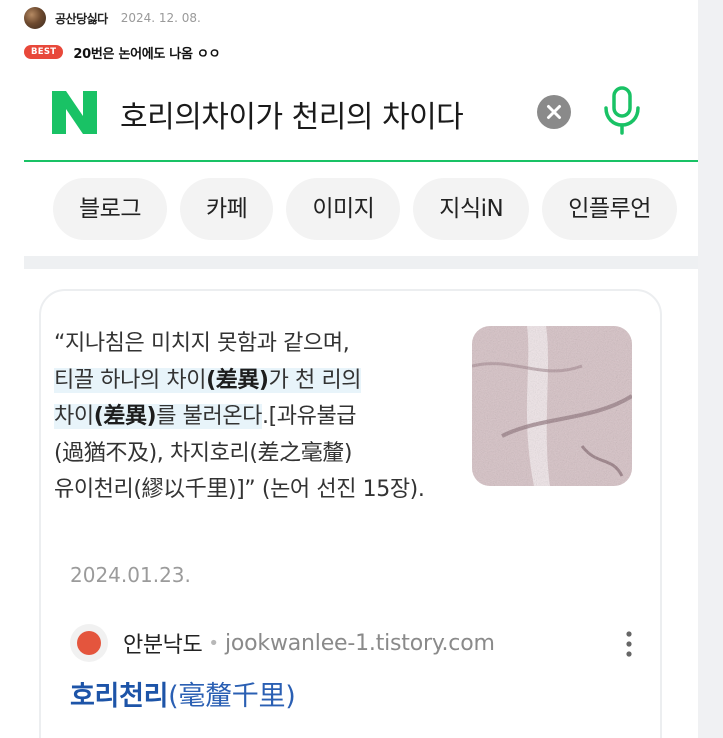  What do you see at coordinates (163, 643) in the screenshot?
I see `blog-name: 안분낙도` at bounding box center [163, 643].